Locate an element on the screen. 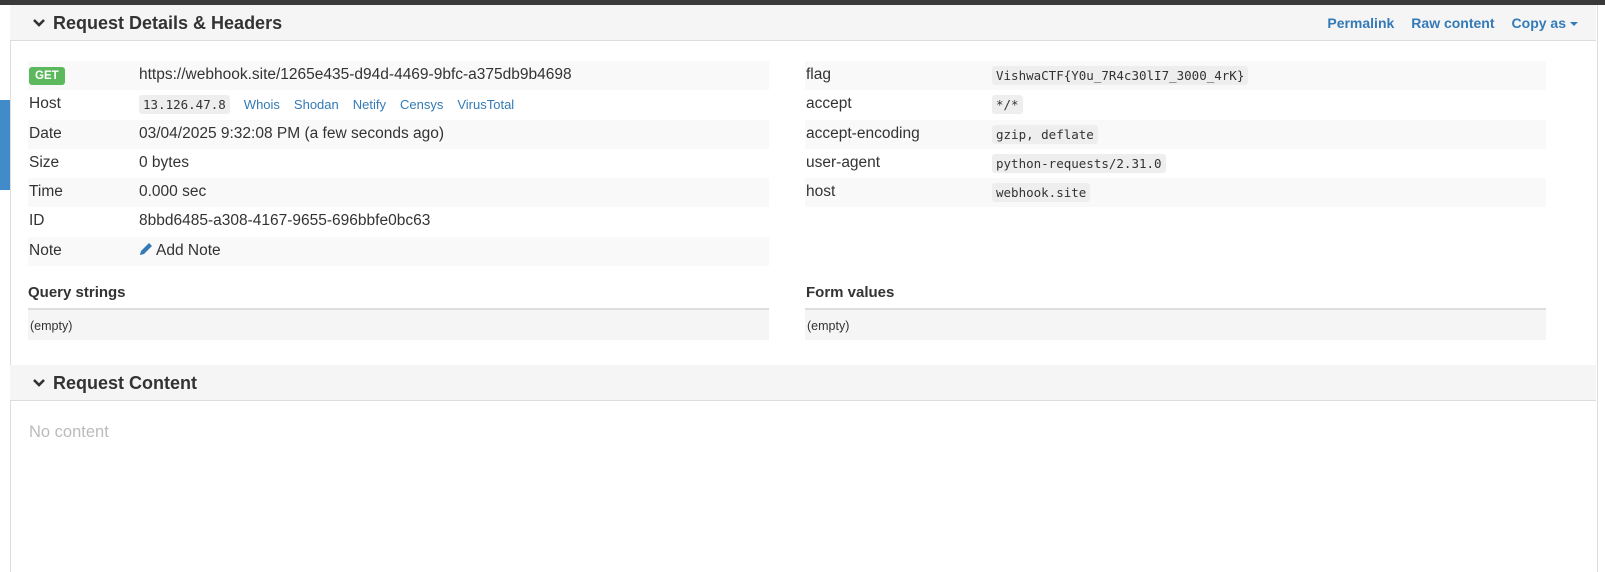 The image size is (1605, 572). table-row-id: ID 8bbd6485-a308-4167-9655-696bbfe0bc63 is located at coordinates (398, 221).